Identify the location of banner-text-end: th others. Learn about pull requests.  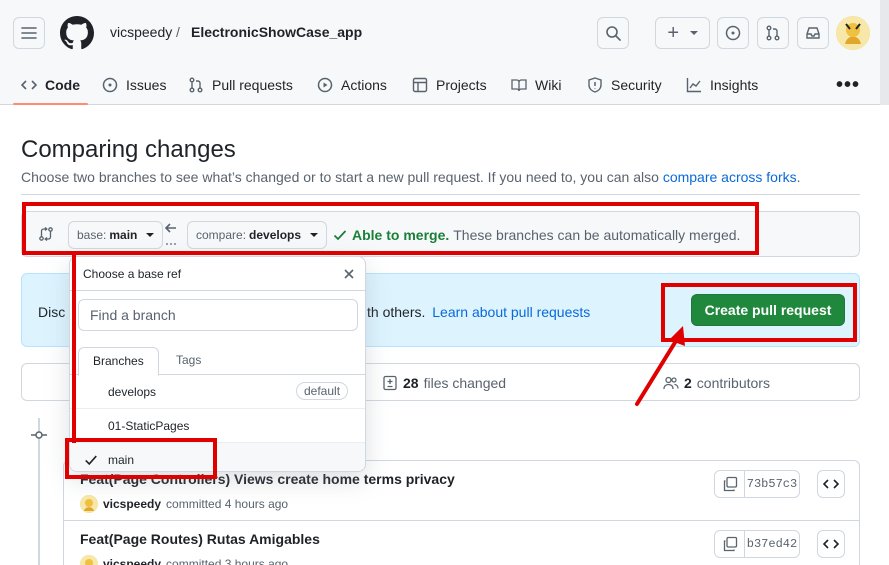
(478, 312).